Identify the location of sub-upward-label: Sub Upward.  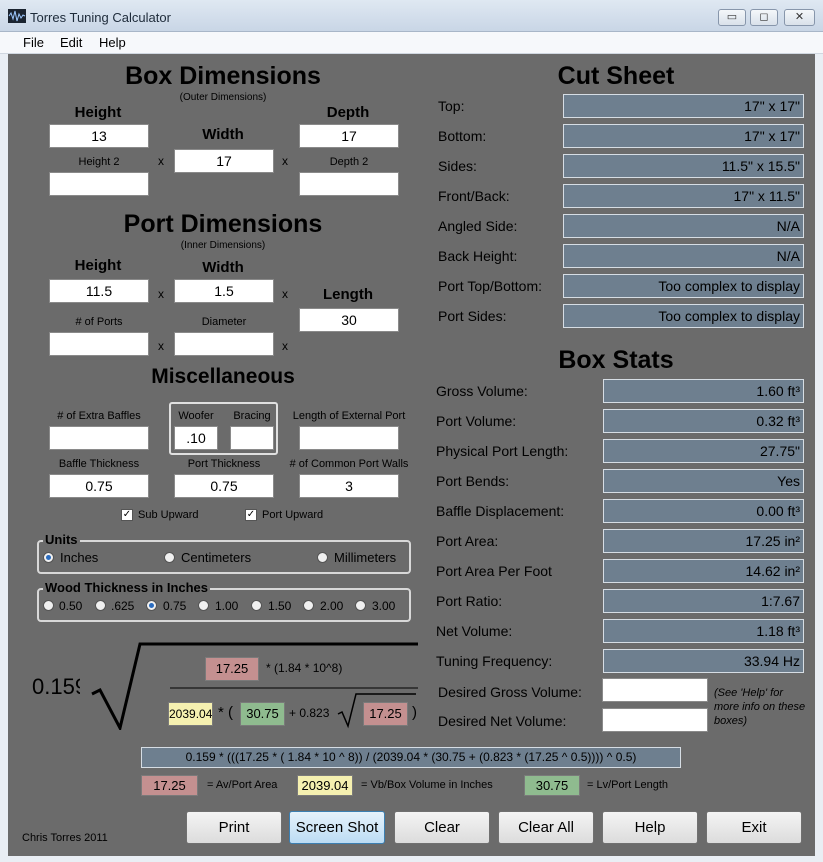
(168, 515).